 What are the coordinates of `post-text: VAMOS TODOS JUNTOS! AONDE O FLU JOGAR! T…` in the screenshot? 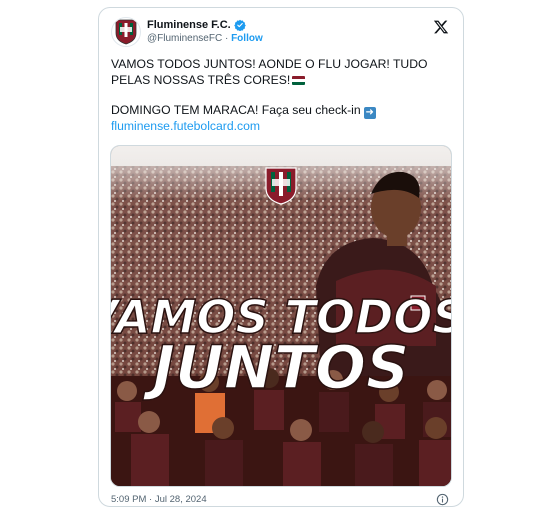 It's located at (281, 96).